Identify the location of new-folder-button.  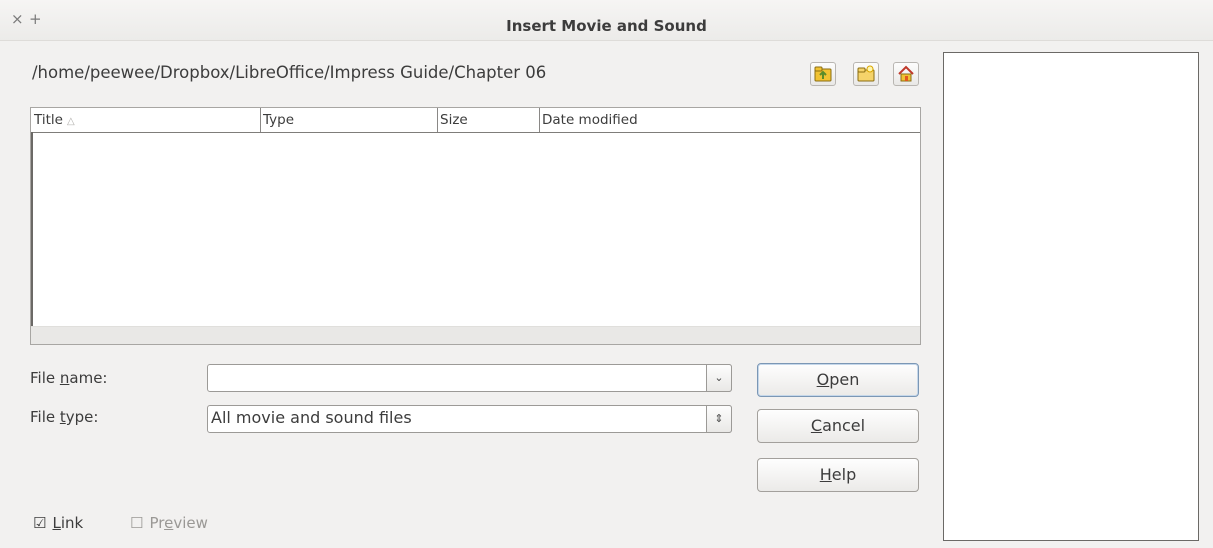
(866, 74).